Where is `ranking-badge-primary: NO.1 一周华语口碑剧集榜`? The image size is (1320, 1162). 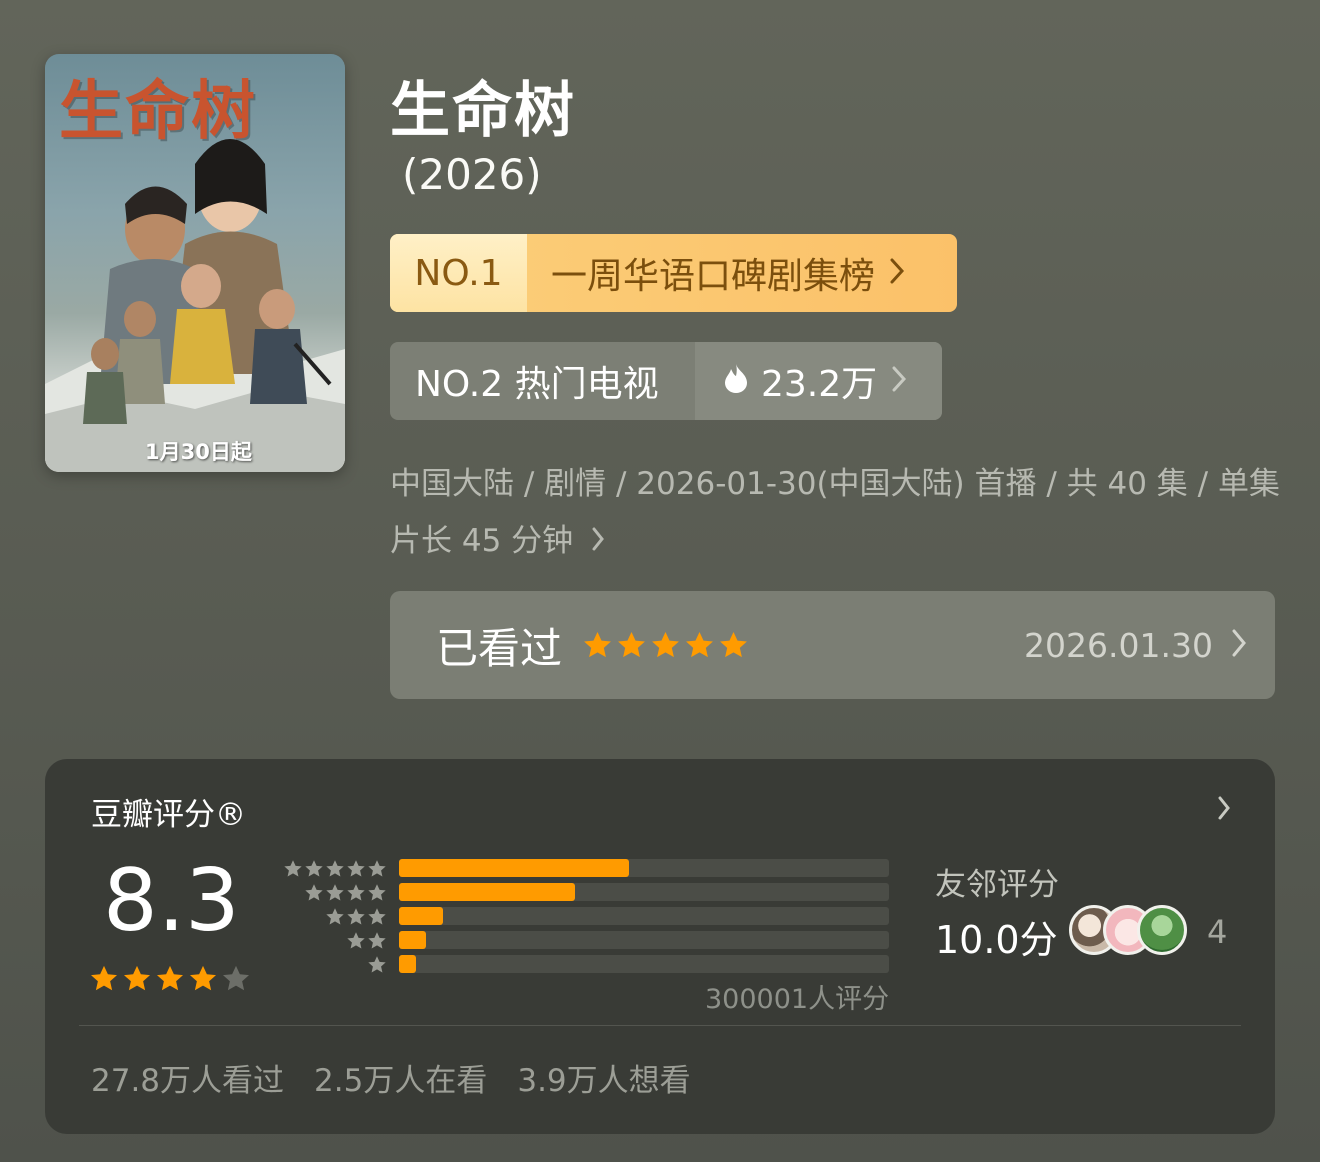
ranking-badge-primary: NO.1 一周华语口碑剧集榜 is located at coordinates (673, 273).